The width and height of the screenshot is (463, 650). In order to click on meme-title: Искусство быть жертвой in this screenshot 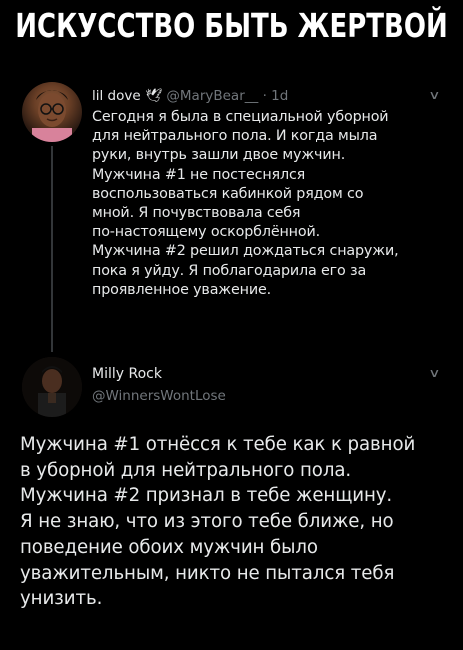, I will do `click(231, 27)`.